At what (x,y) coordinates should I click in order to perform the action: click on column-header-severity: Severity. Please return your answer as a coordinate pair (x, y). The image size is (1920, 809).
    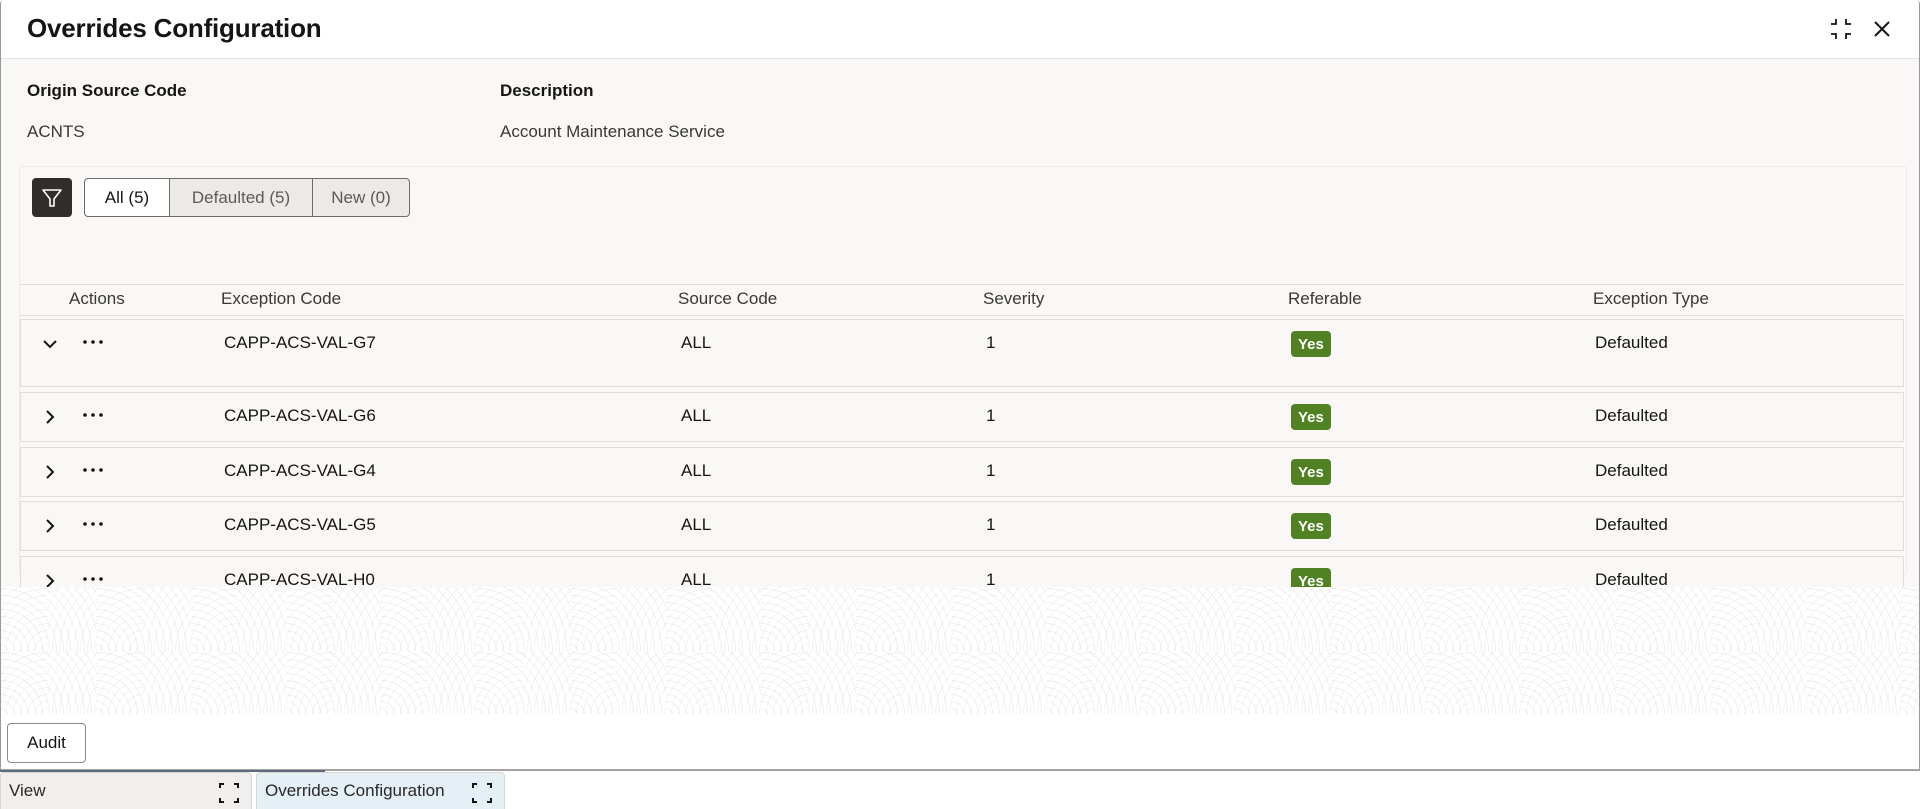
    Looking at the image, I should click on (1013, 299).